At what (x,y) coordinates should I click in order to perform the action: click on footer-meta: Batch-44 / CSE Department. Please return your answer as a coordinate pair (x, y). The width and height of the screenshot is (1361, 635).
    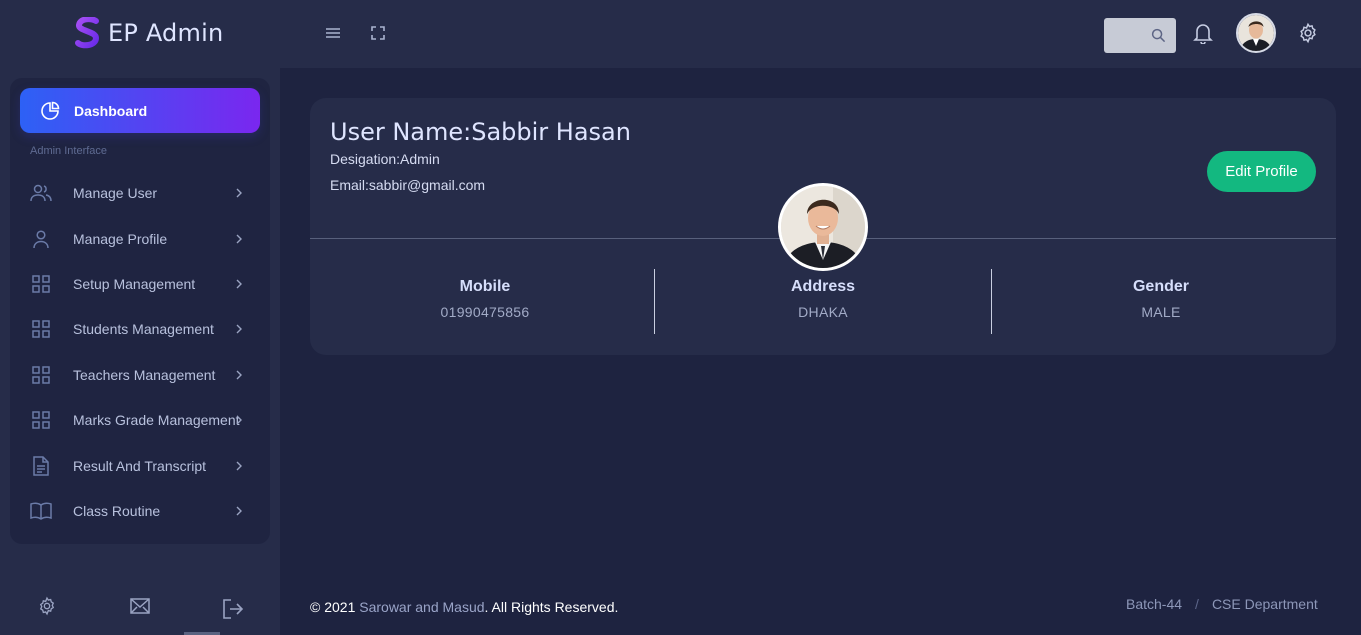
    Looking at the image, I should click on (1222, 604).